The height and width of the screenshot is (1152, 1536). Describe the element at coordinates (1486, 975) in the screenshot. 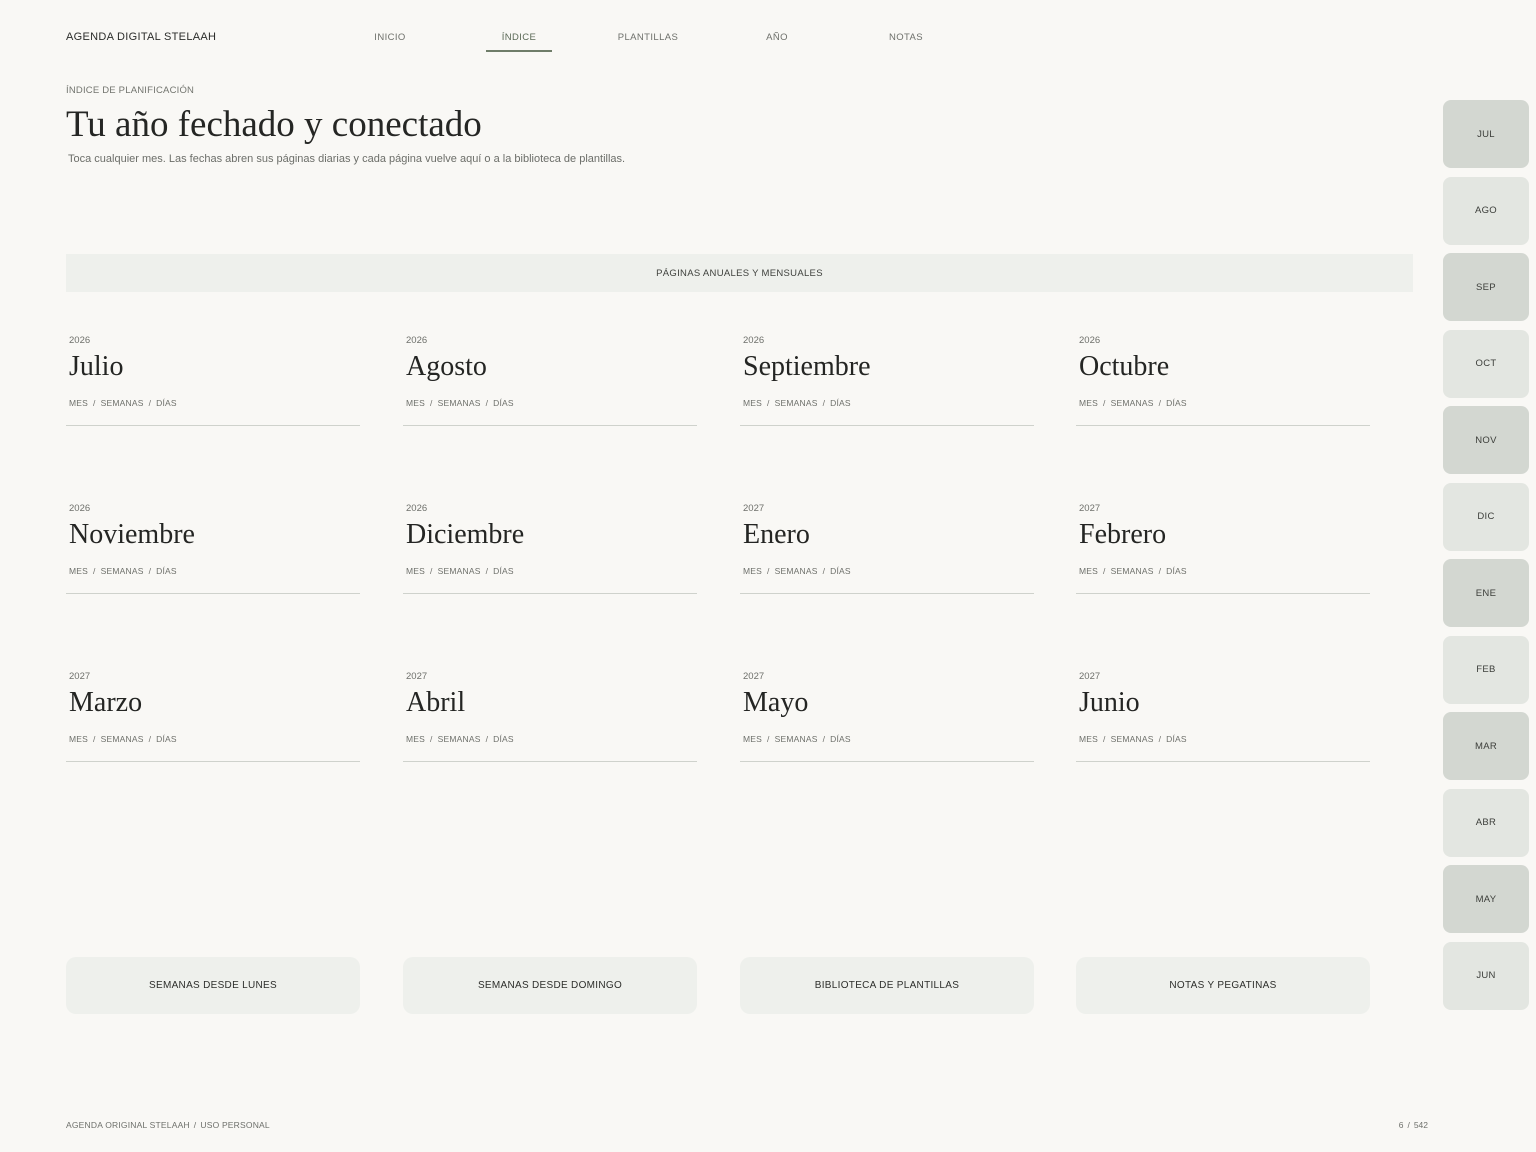

I see `side-tab-jun: JUN` at that location.